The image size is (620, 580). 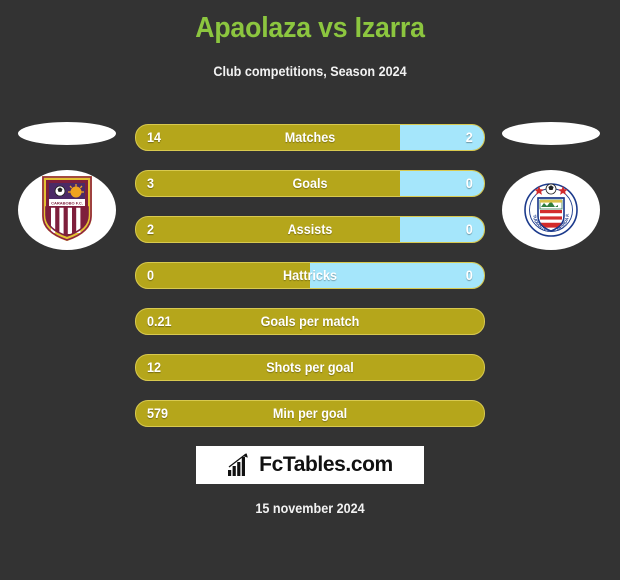 I want to click on stat-label: Min per goal, so click(x=310, y=413).